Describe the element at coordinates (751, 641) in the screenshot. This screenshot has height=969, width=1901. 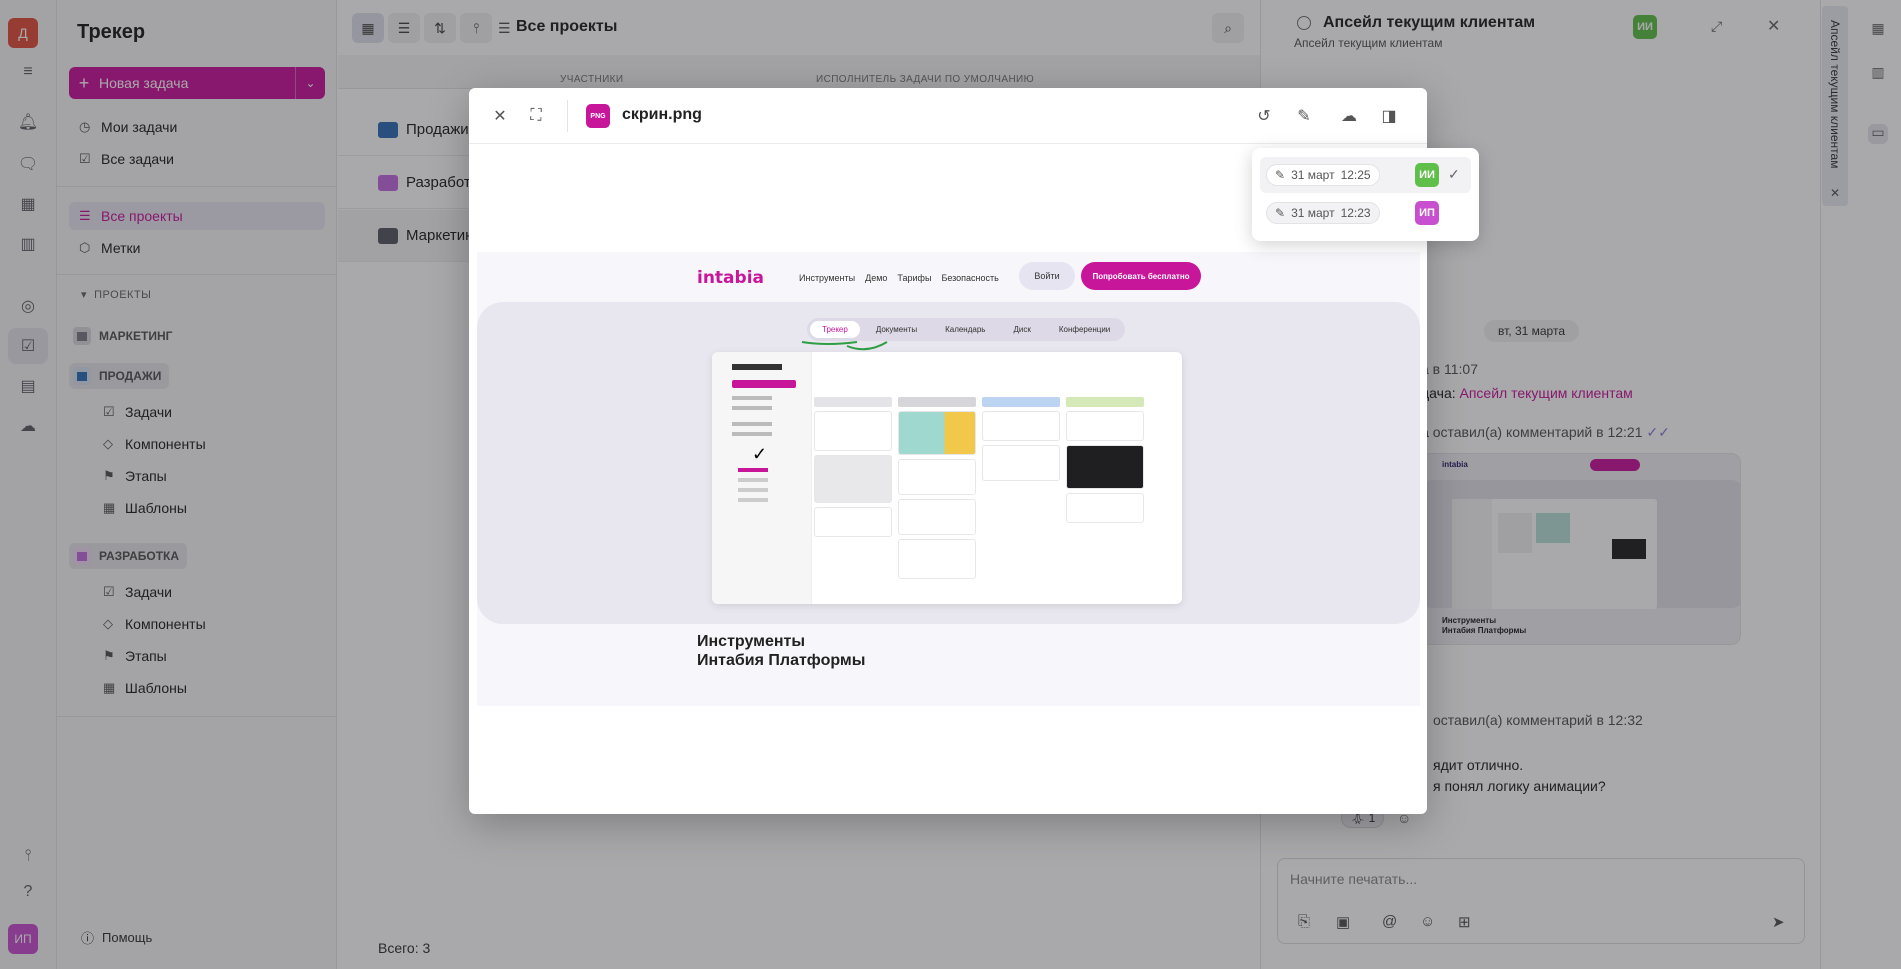
I see `caption-line: Инструменты` at that location.